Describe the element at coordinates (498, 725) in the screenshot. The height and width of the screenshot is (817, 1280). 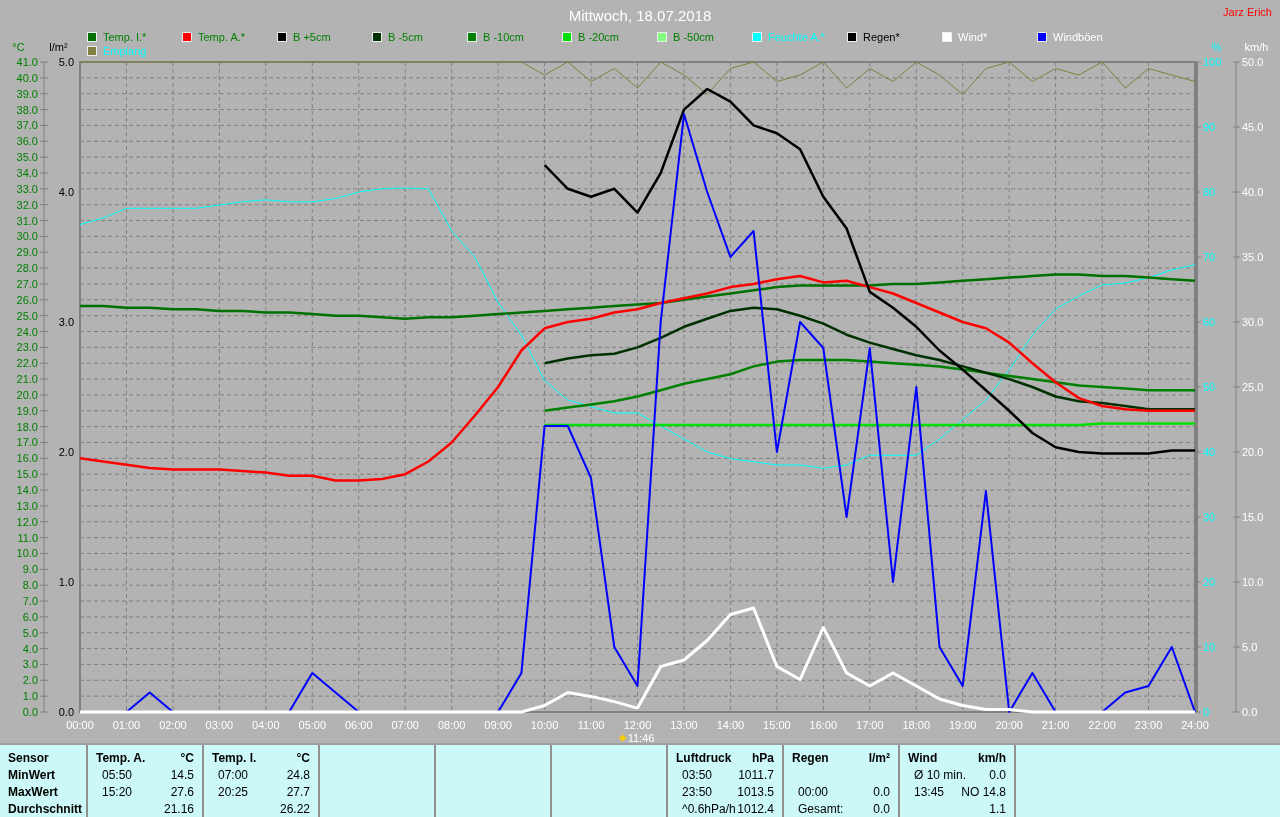
I see `time-label: 09:00` at that location.